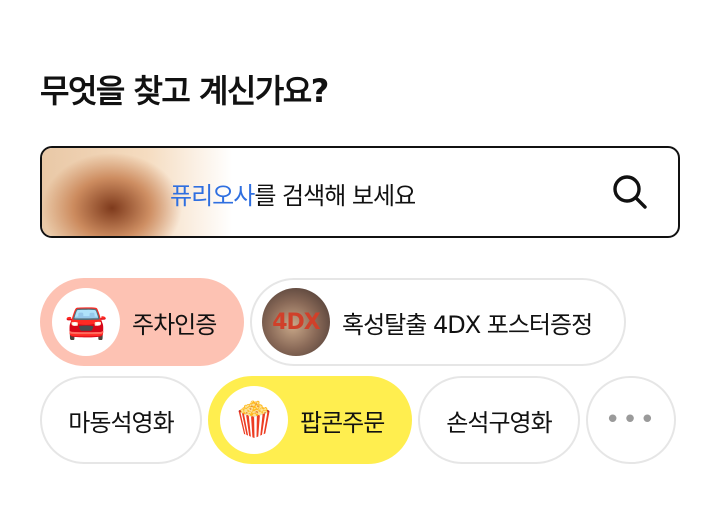 Image resolution: width=720 pixels, height=532 pixels. I want to click on search-icon, so click(630, 192).